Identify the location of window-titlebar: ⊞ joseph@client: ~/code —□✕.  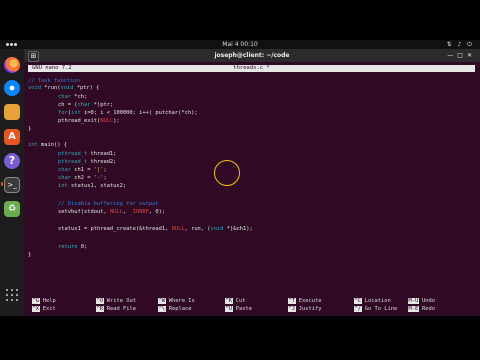
(252, 55).